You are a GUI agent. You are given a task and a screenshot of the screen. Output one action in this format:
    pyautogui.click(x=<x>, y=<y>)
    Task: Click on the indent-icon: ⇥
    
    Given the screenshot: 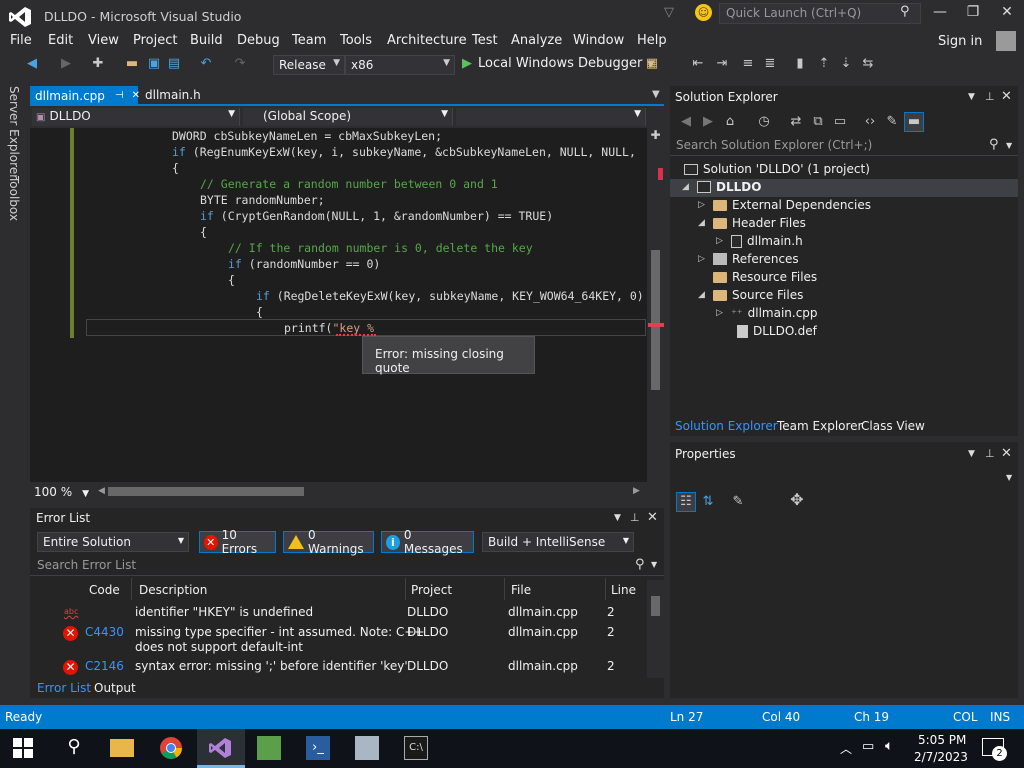 What is the action you would take?
    pyautogui.click(x=722, y=64)
    